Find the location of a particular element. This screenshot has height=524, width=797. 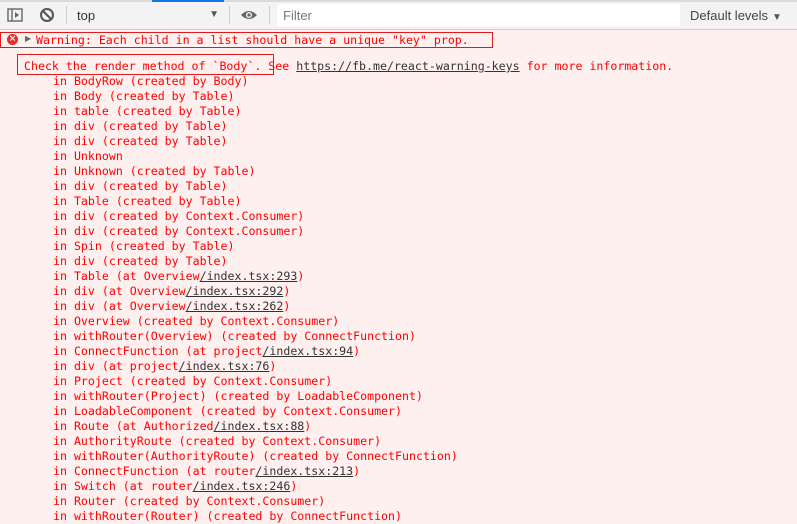

source-link: /index.tsx:293 is located at coordinates (249, 276).